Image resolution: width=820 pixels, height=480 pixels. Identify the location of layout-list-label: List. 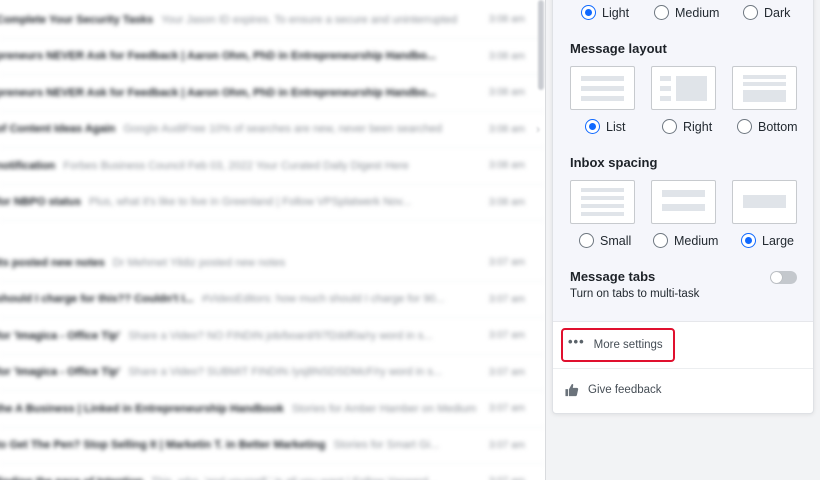
(616, 126).